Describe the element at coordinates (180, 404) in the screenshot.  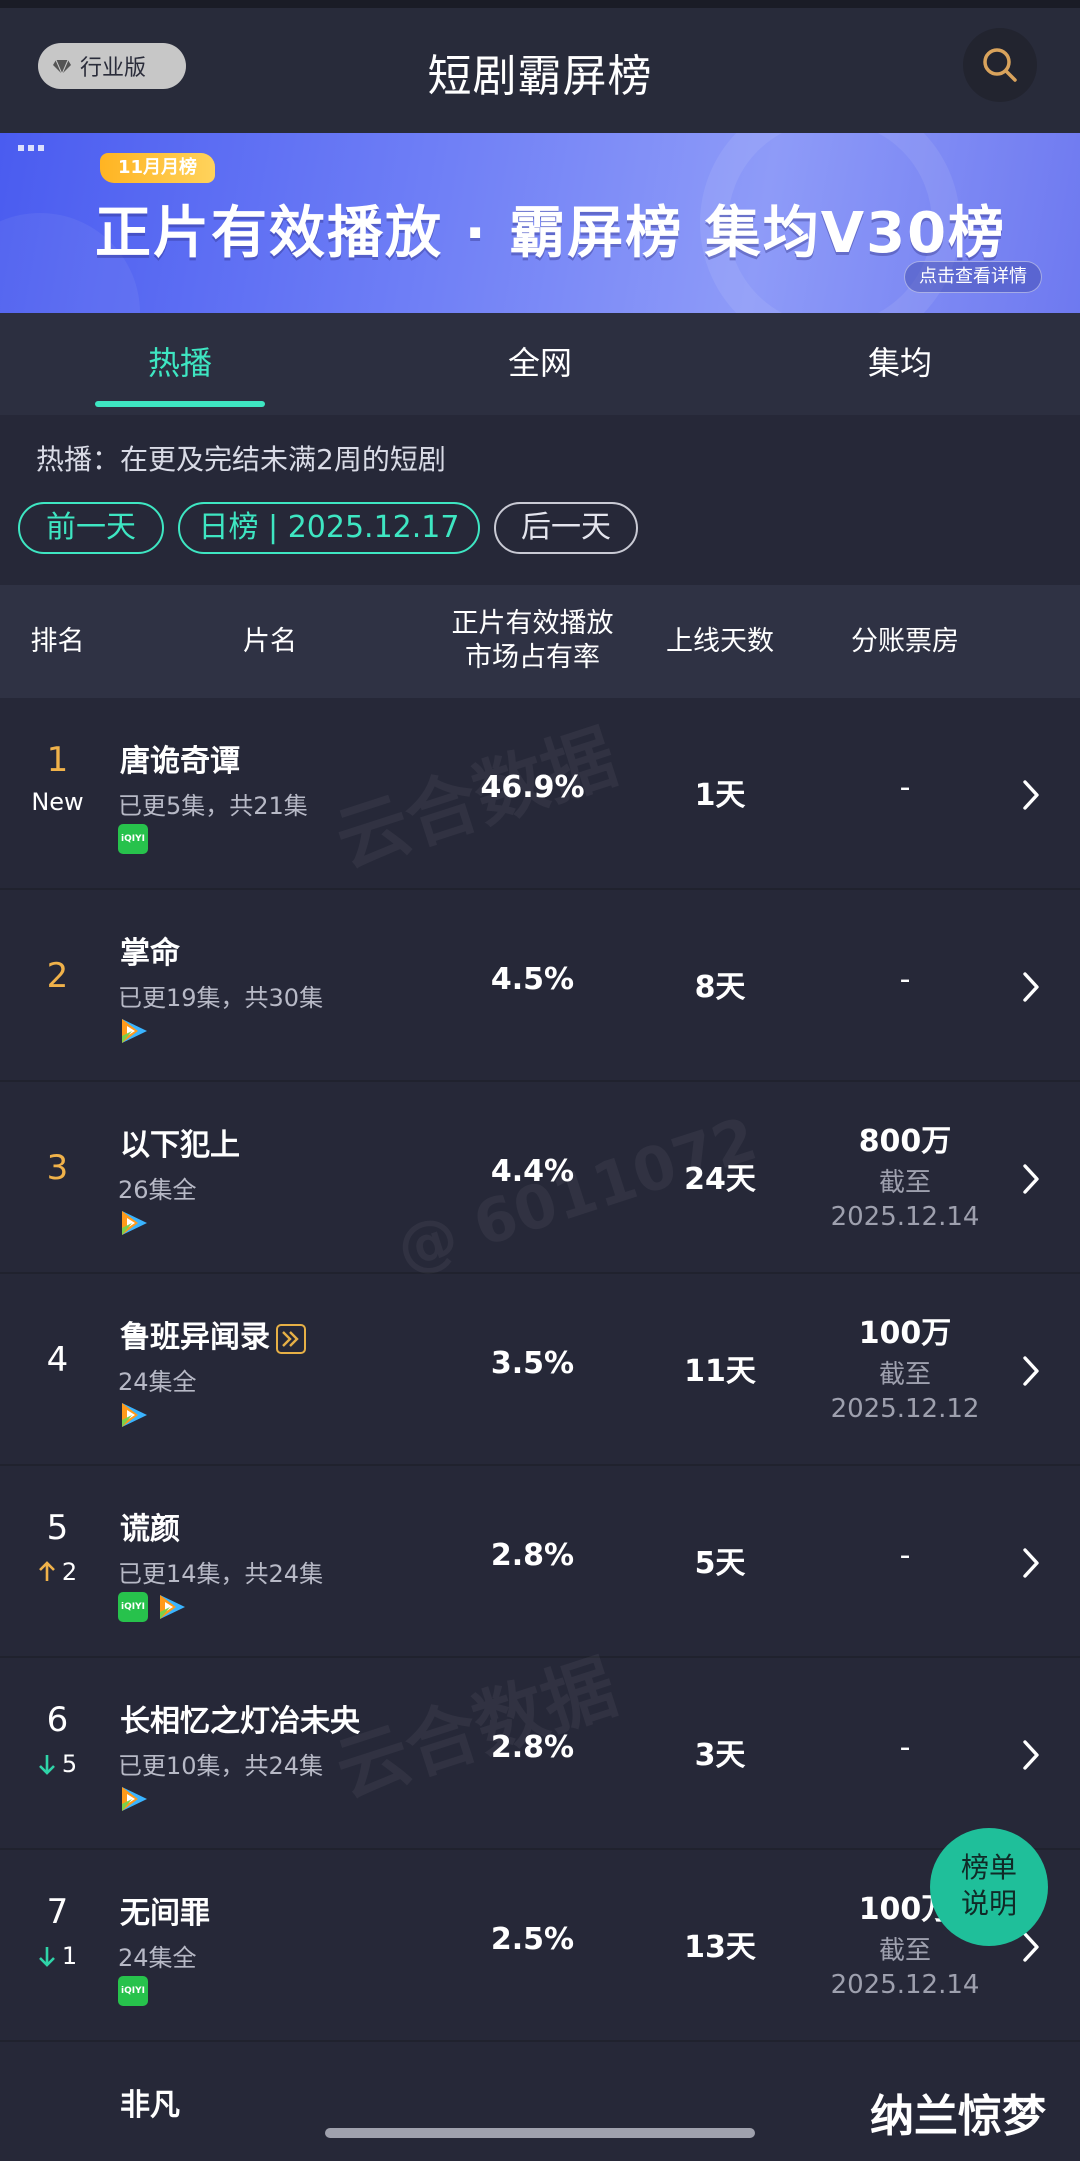
I see `active-tab-indicator` at that location.